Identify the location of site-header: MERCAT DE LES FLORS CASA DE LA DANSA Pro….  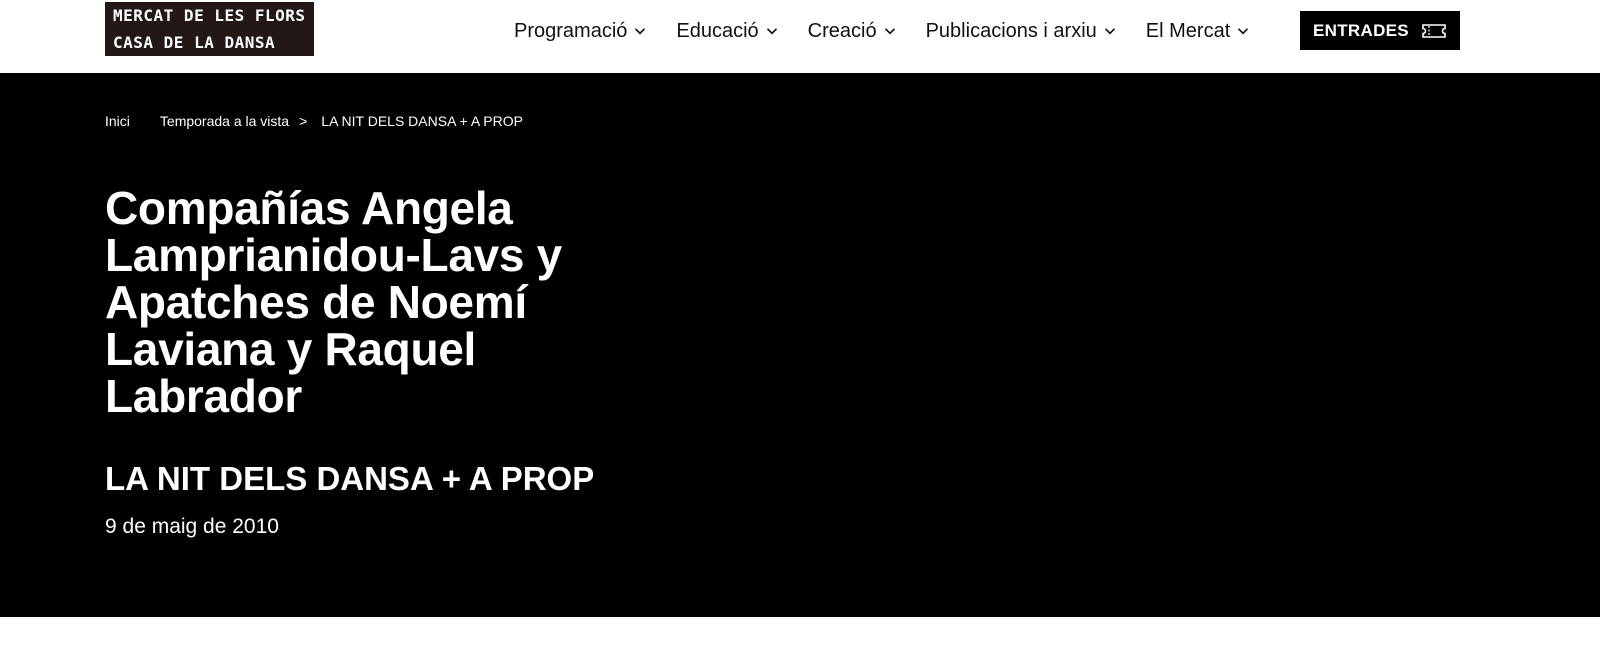
(800, 36).